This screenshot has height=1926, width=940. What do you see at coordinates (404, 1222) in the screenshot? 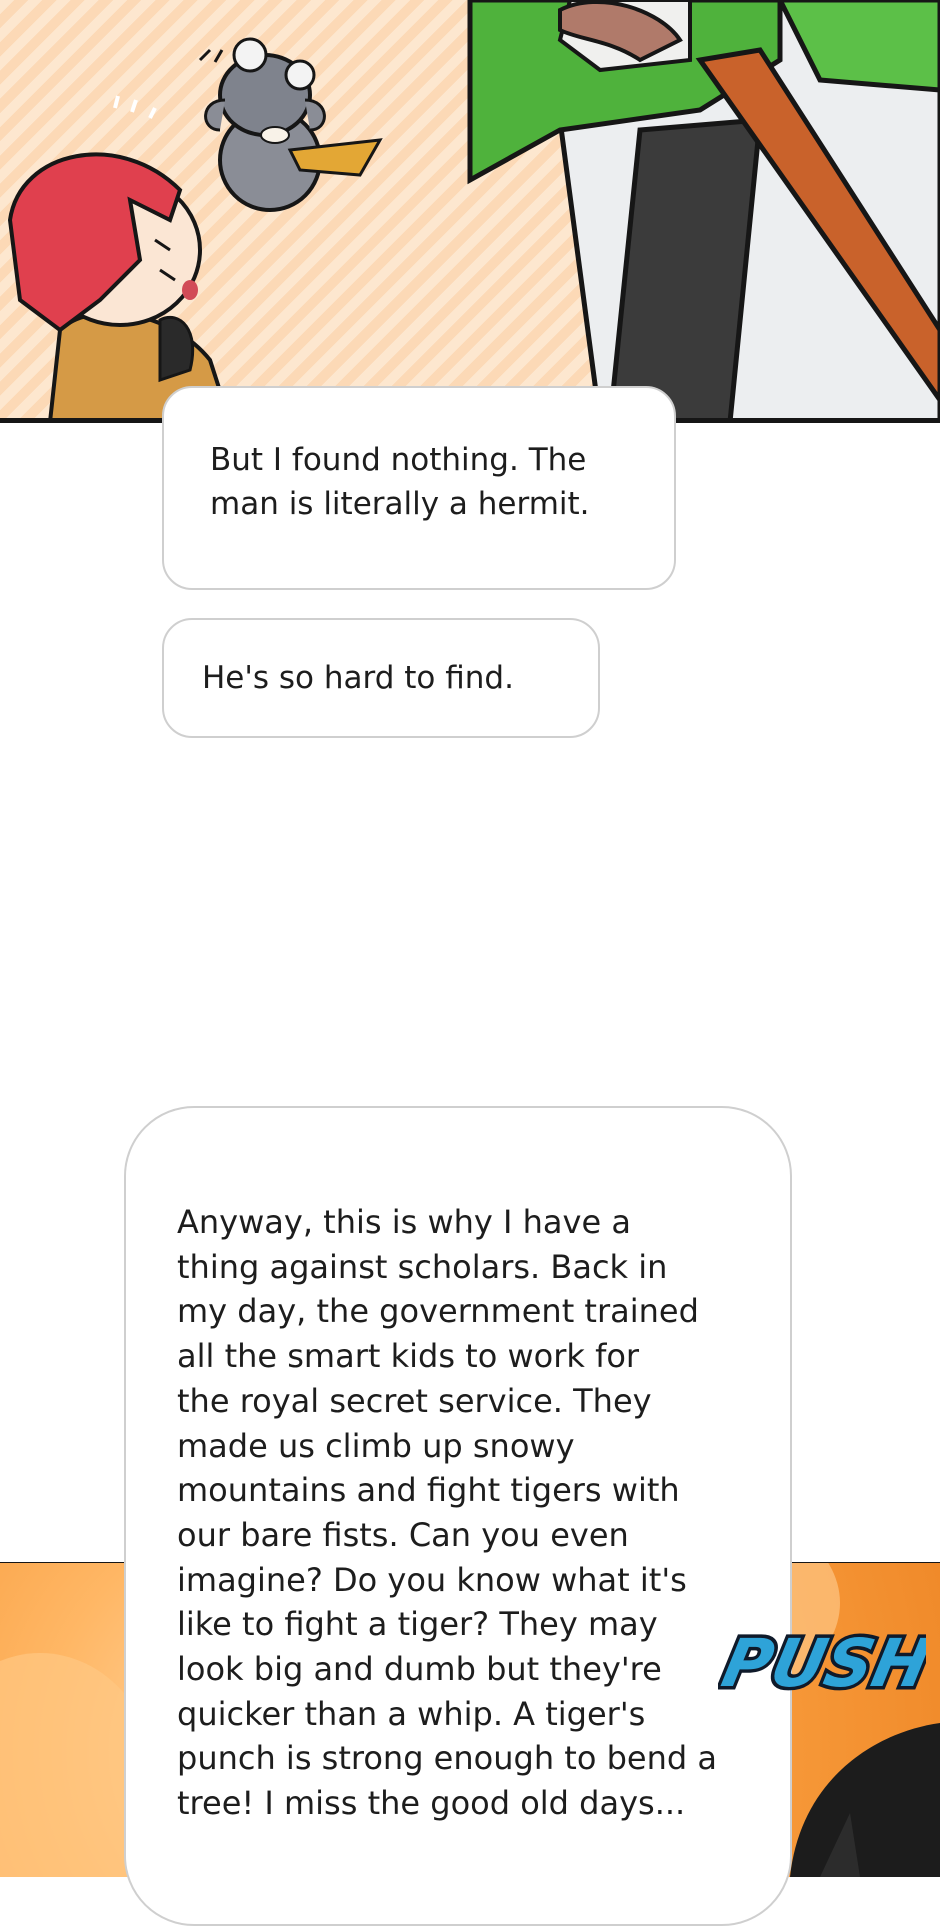
I see `bubble-line: Anyway, this is why I have a` at bounding box center [404, 1222].